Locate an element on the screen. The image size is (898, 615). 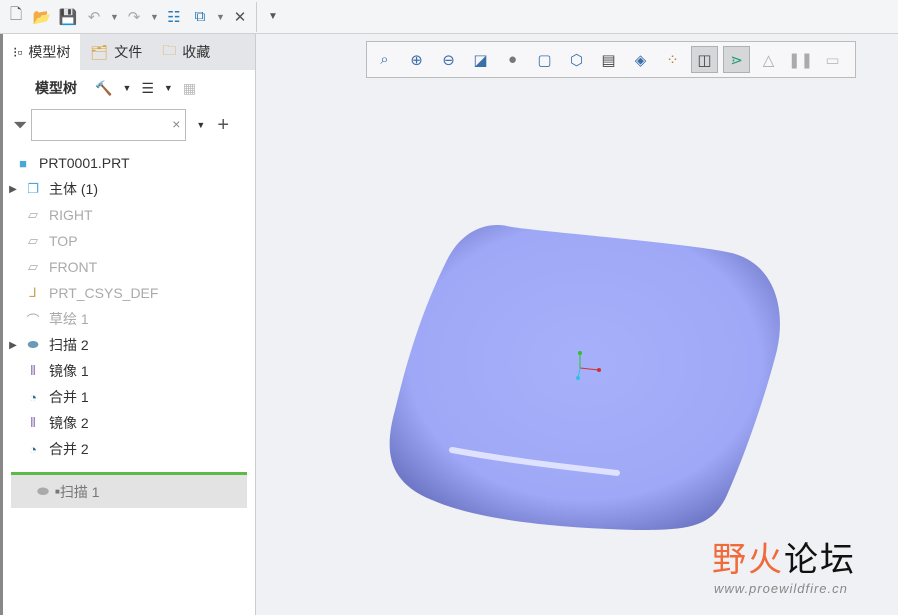
tab-model-tree: ⁝▫ 模型树 is located at coordinates (42, 52).